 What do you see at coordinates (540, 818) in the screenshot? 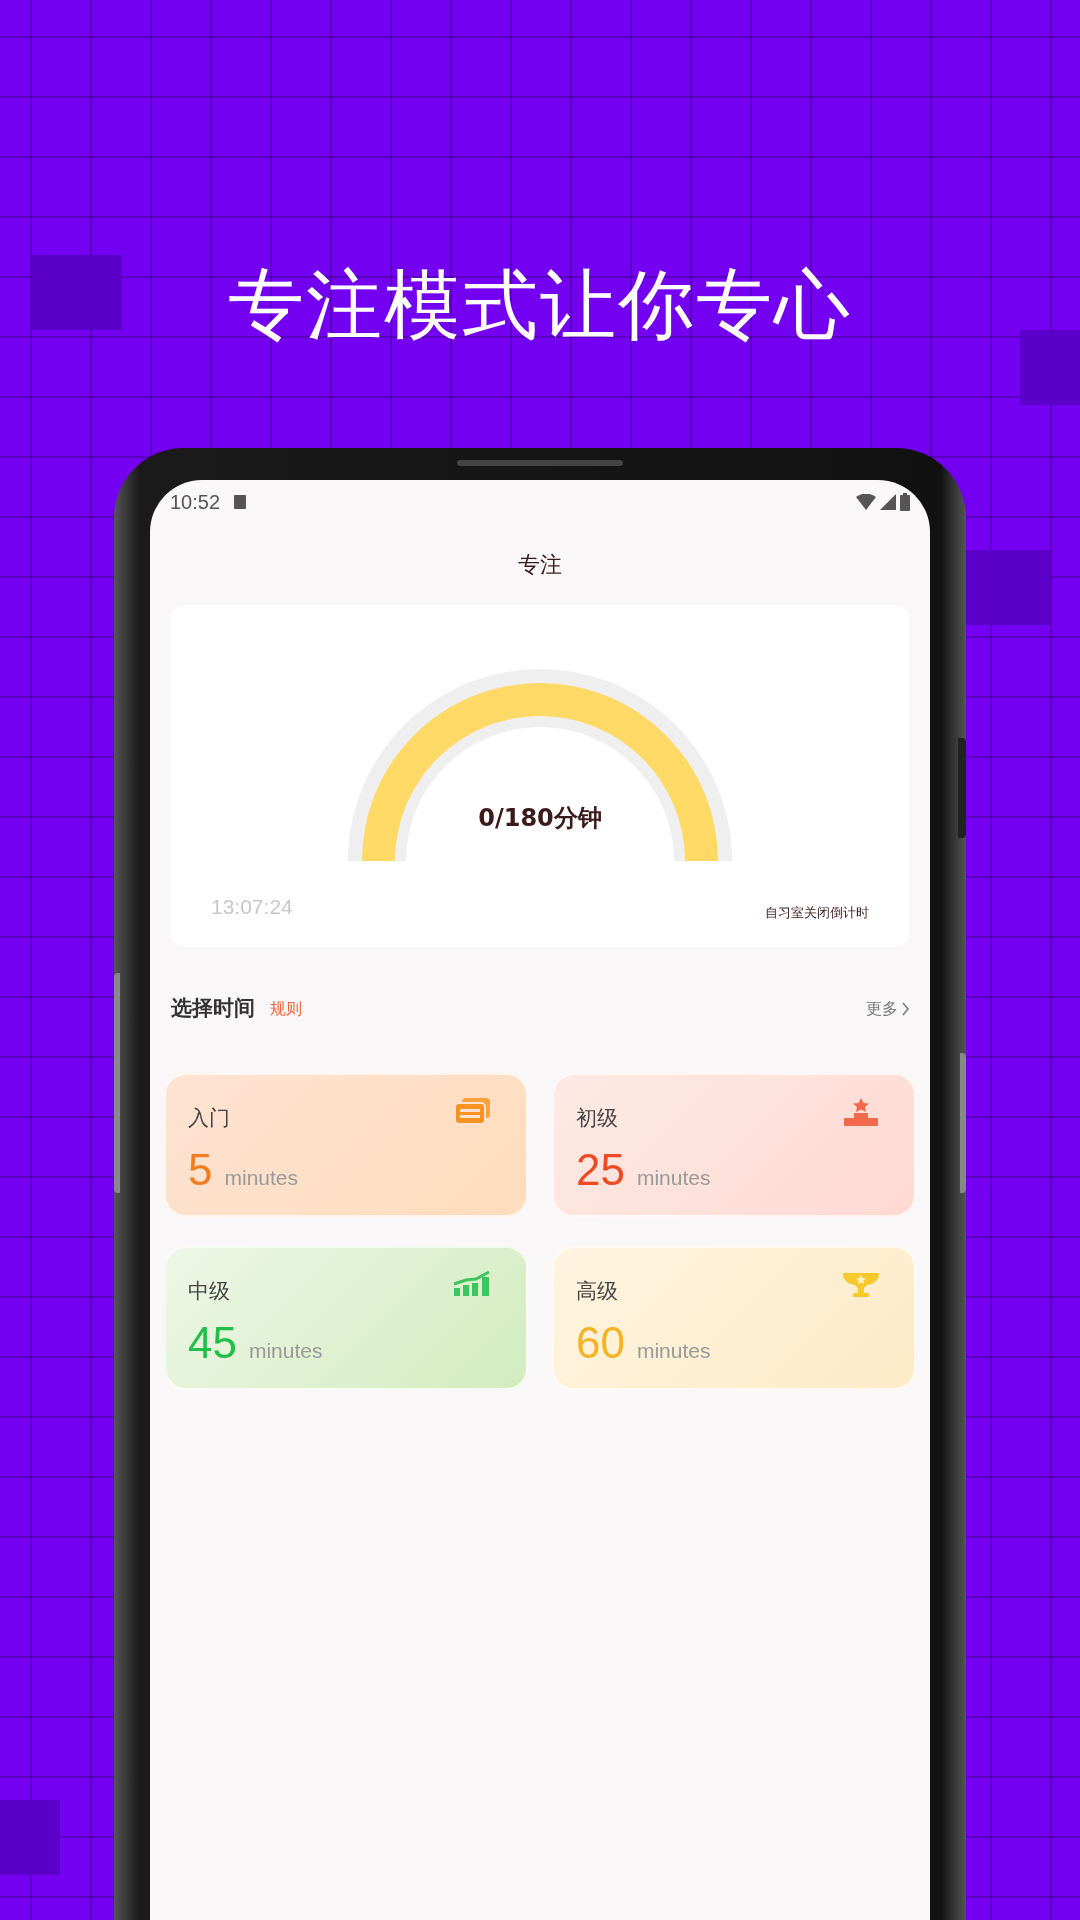
I see `gauge-reading: 0/180分钟` at bounding box center [540, 818].